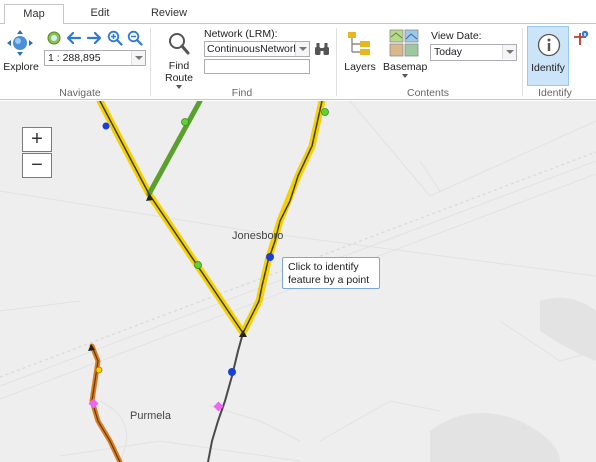 This screenshot has height=462, width=596. Describe the element at coordinates (135, 38) in the screenshot. I see `zoom-out-icon` at that location.